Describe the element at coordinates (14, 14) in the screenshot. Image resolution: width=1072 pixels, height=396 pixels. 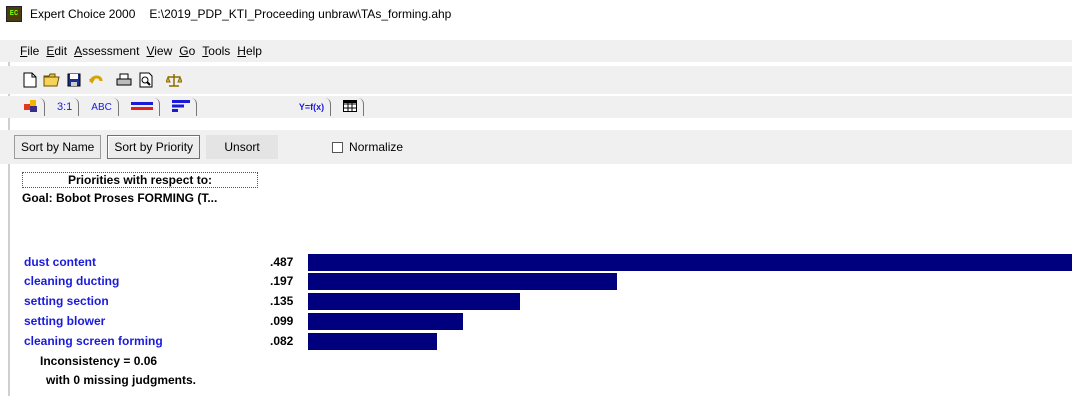
I see `app-logo-icon: EC` at that location.